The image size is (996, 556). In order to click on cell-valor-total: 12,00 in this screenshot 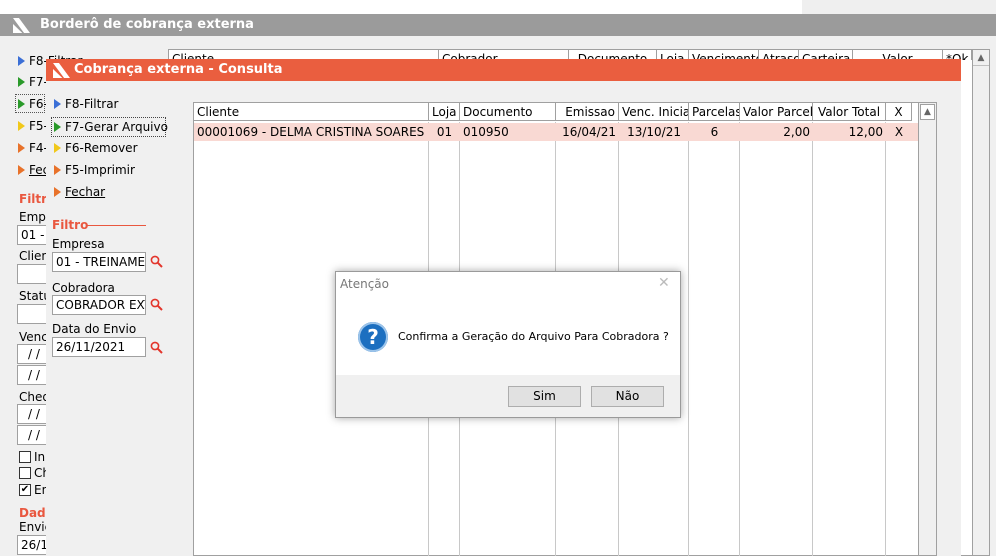, I will do `click(865, 132)`.